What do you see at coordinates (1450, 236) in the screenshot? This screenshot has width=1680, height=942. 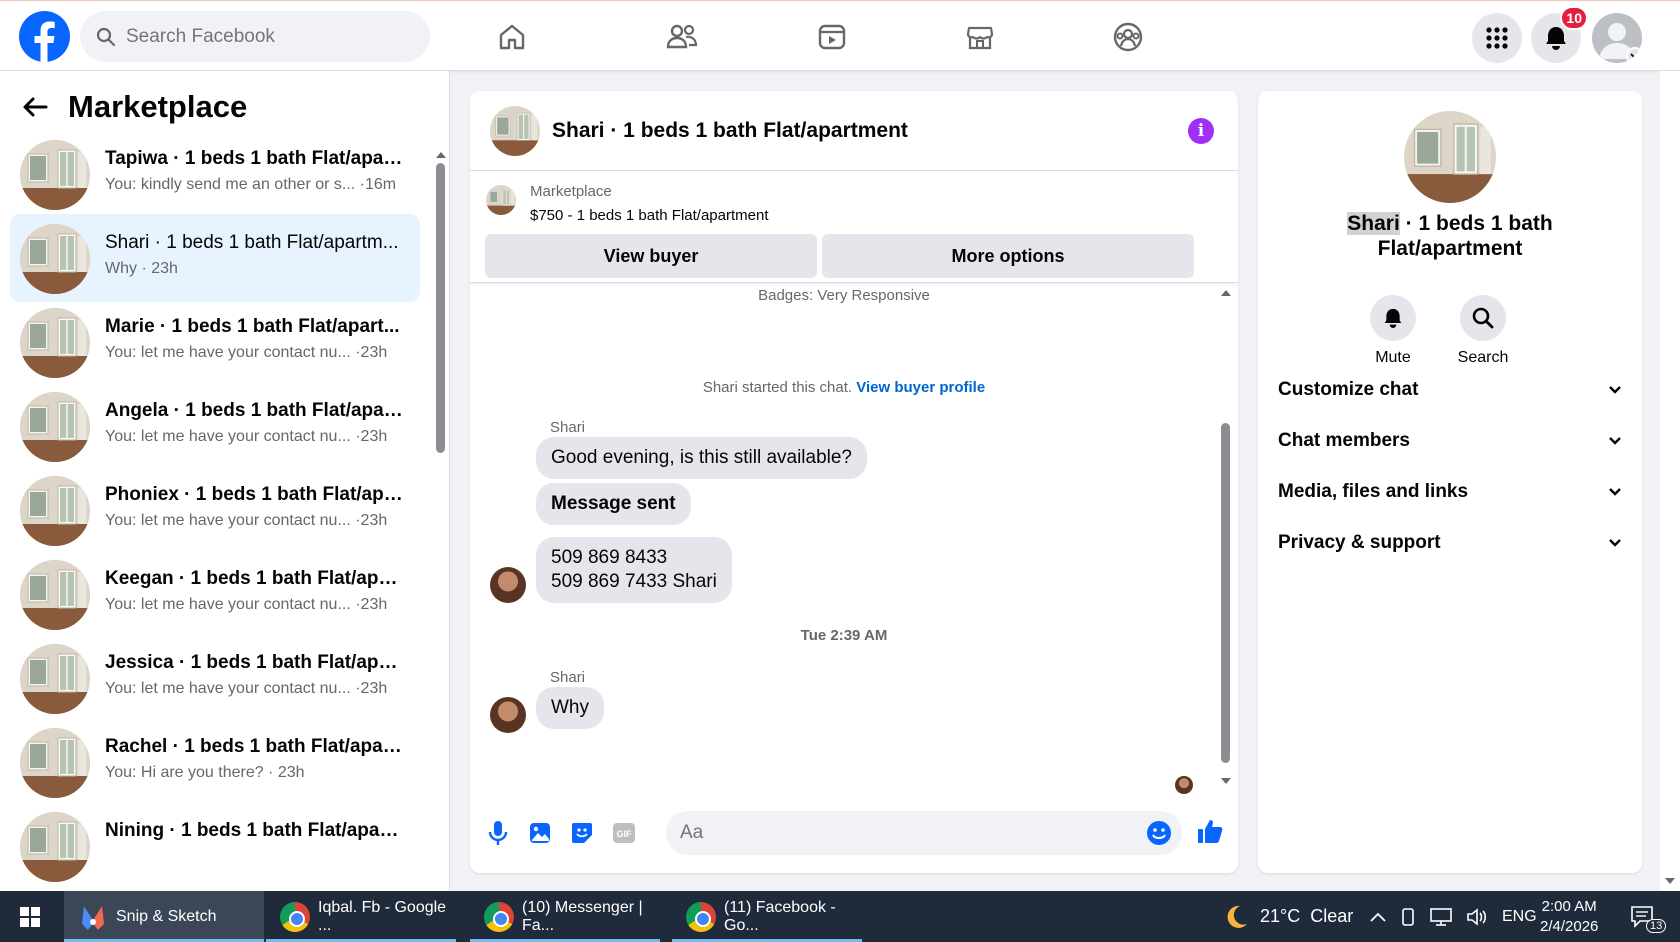 I see `details-title: Shari · 1 beds 1 bath Flat/apartment` at bounding box center [1450, 236].